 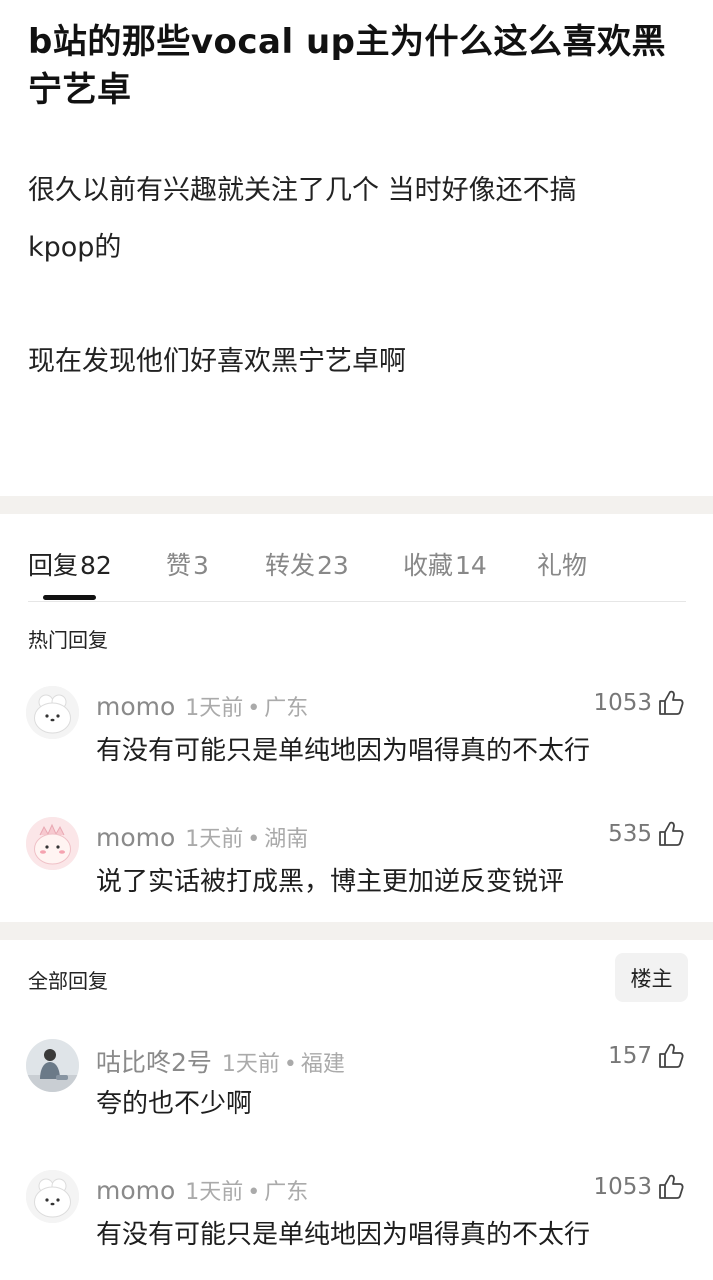 I want to click on tab-likes: 赞3, so click(x=187, y=564).